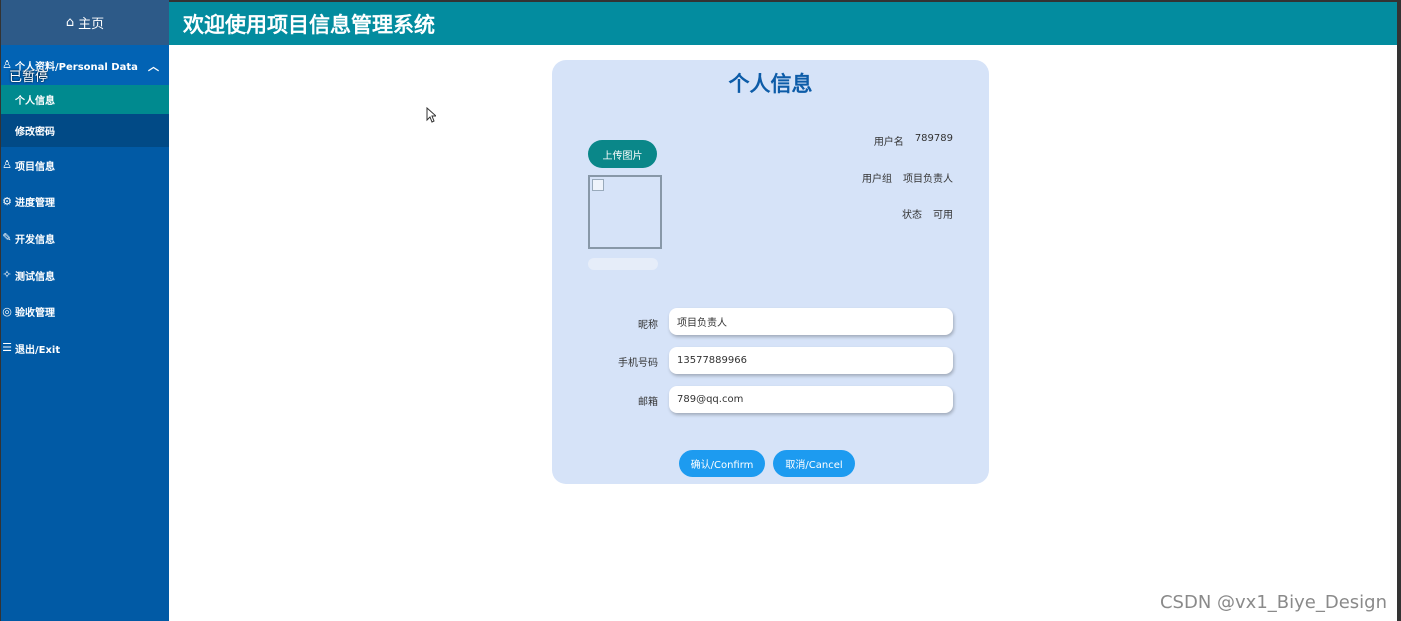 The image size is (1401, 621). Describe the element at coordinates (638, 363) in the screenshot. I see `phone-label: 手机号码` at that location.